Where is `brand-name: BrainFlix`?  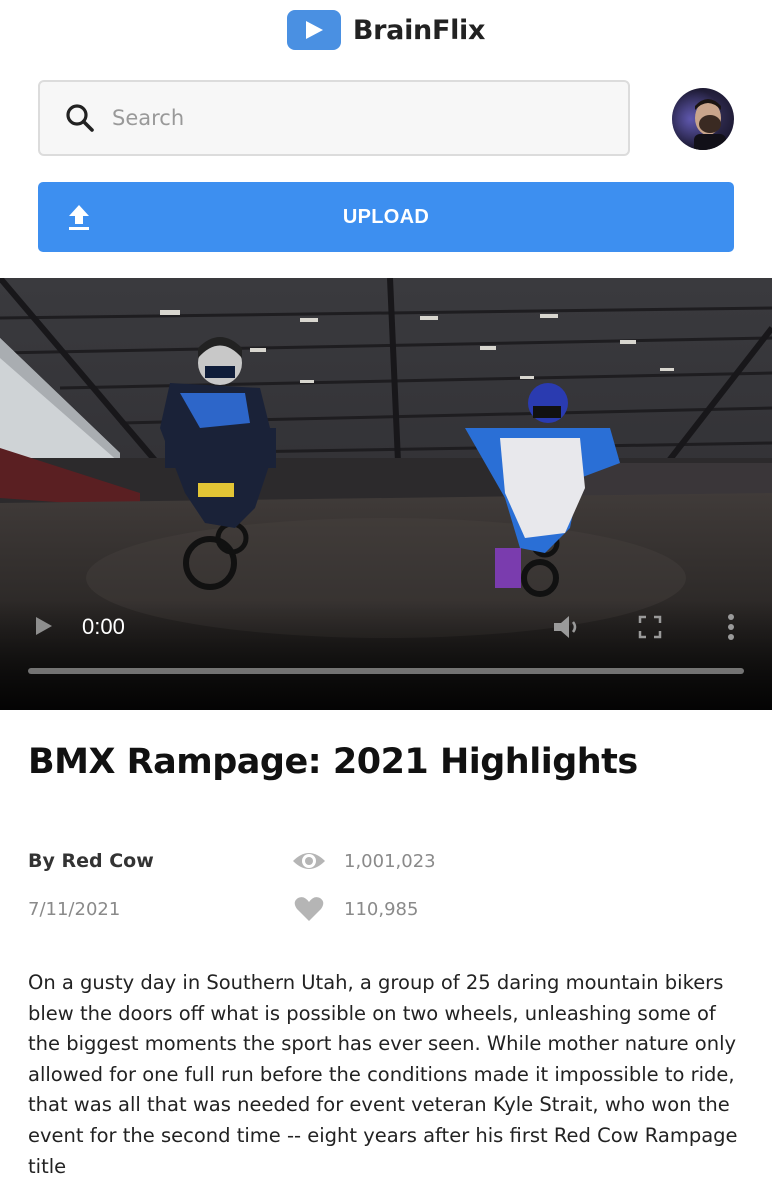
brand-name: BrainFlix is located at coordinates (419, 30).